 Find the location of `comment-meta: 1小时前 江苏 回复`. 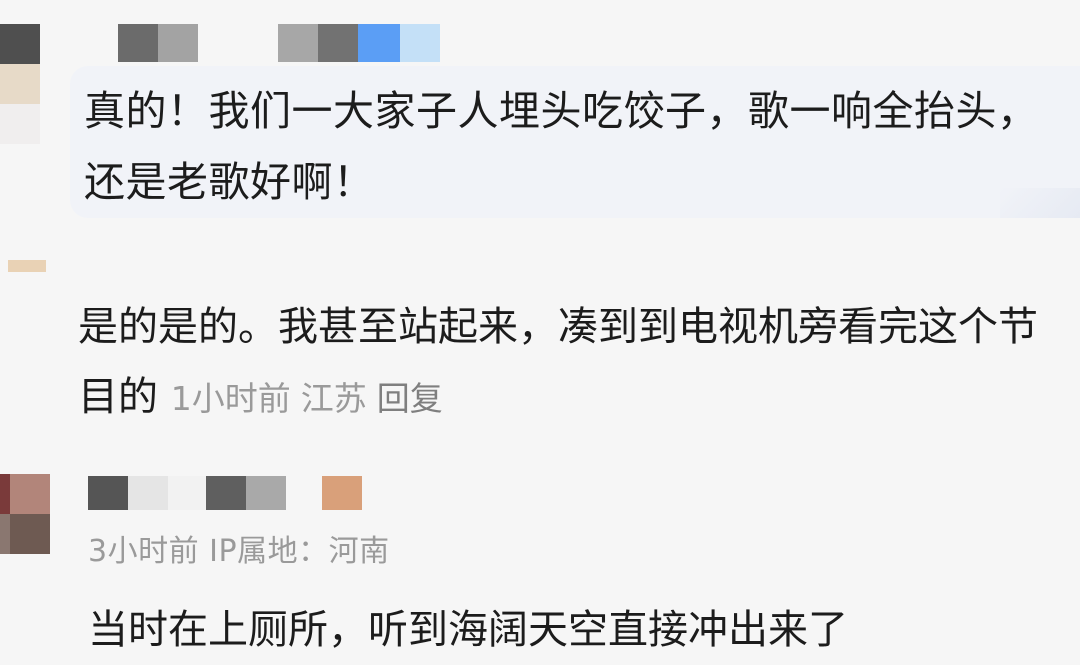

comment-meta: 1小时前 江苏 回复 is located at coordinates (307, 398).